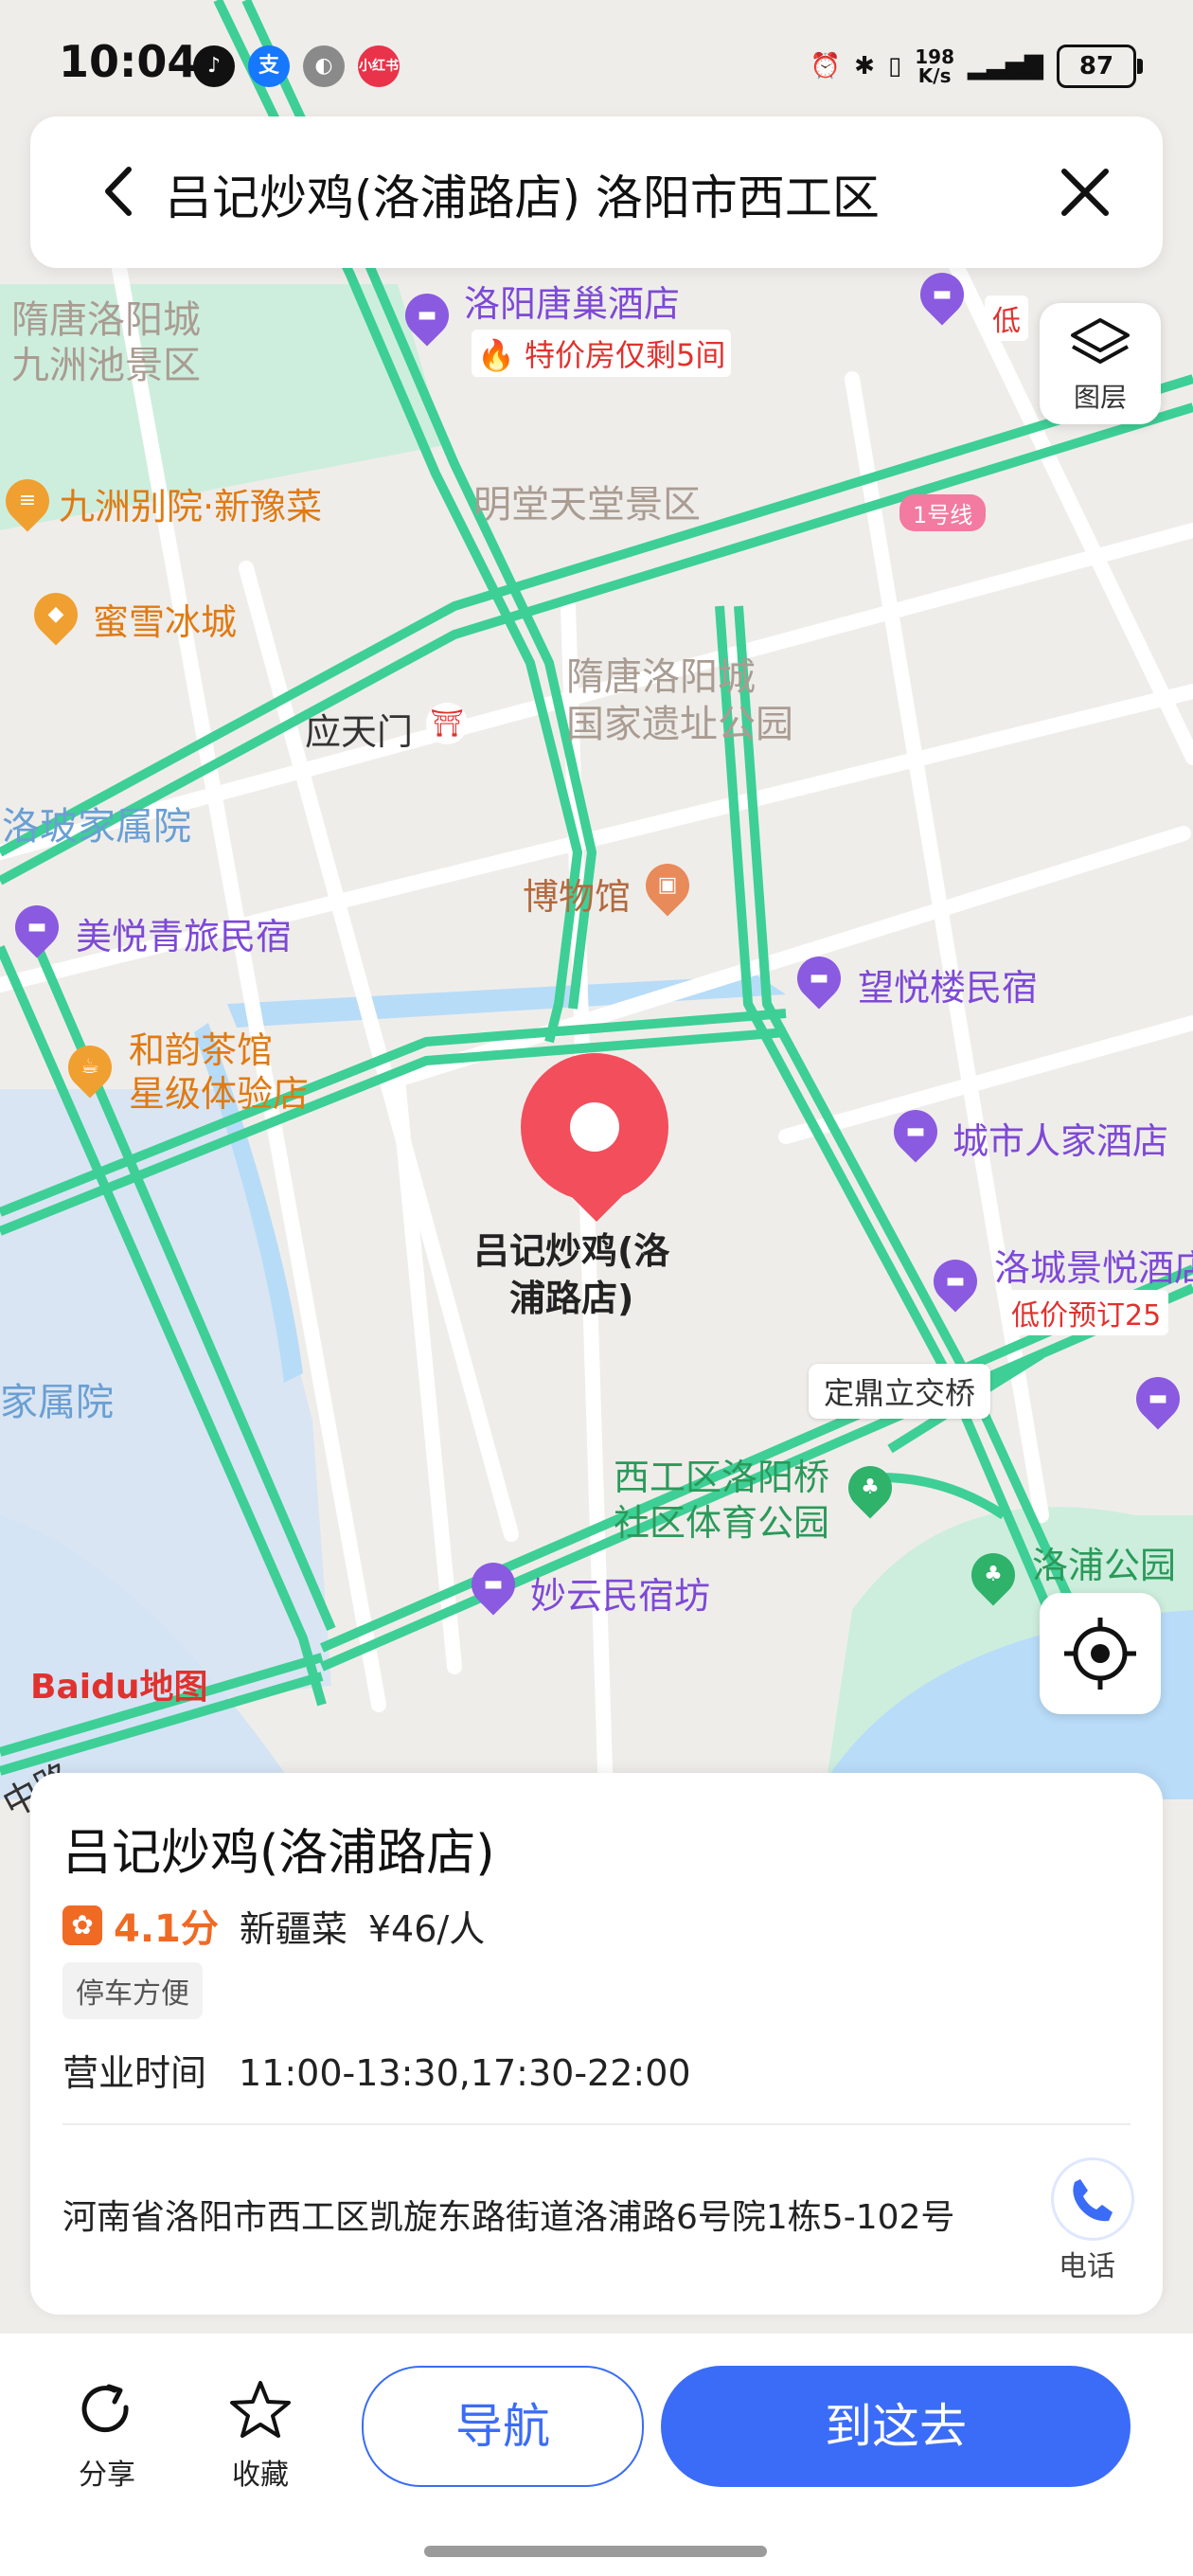 The image size is (1193, 2576). Describe the element at coordinates (96, 827) in the screenshot. I see `map-label-luopo: 洛玻家属院` at that location.